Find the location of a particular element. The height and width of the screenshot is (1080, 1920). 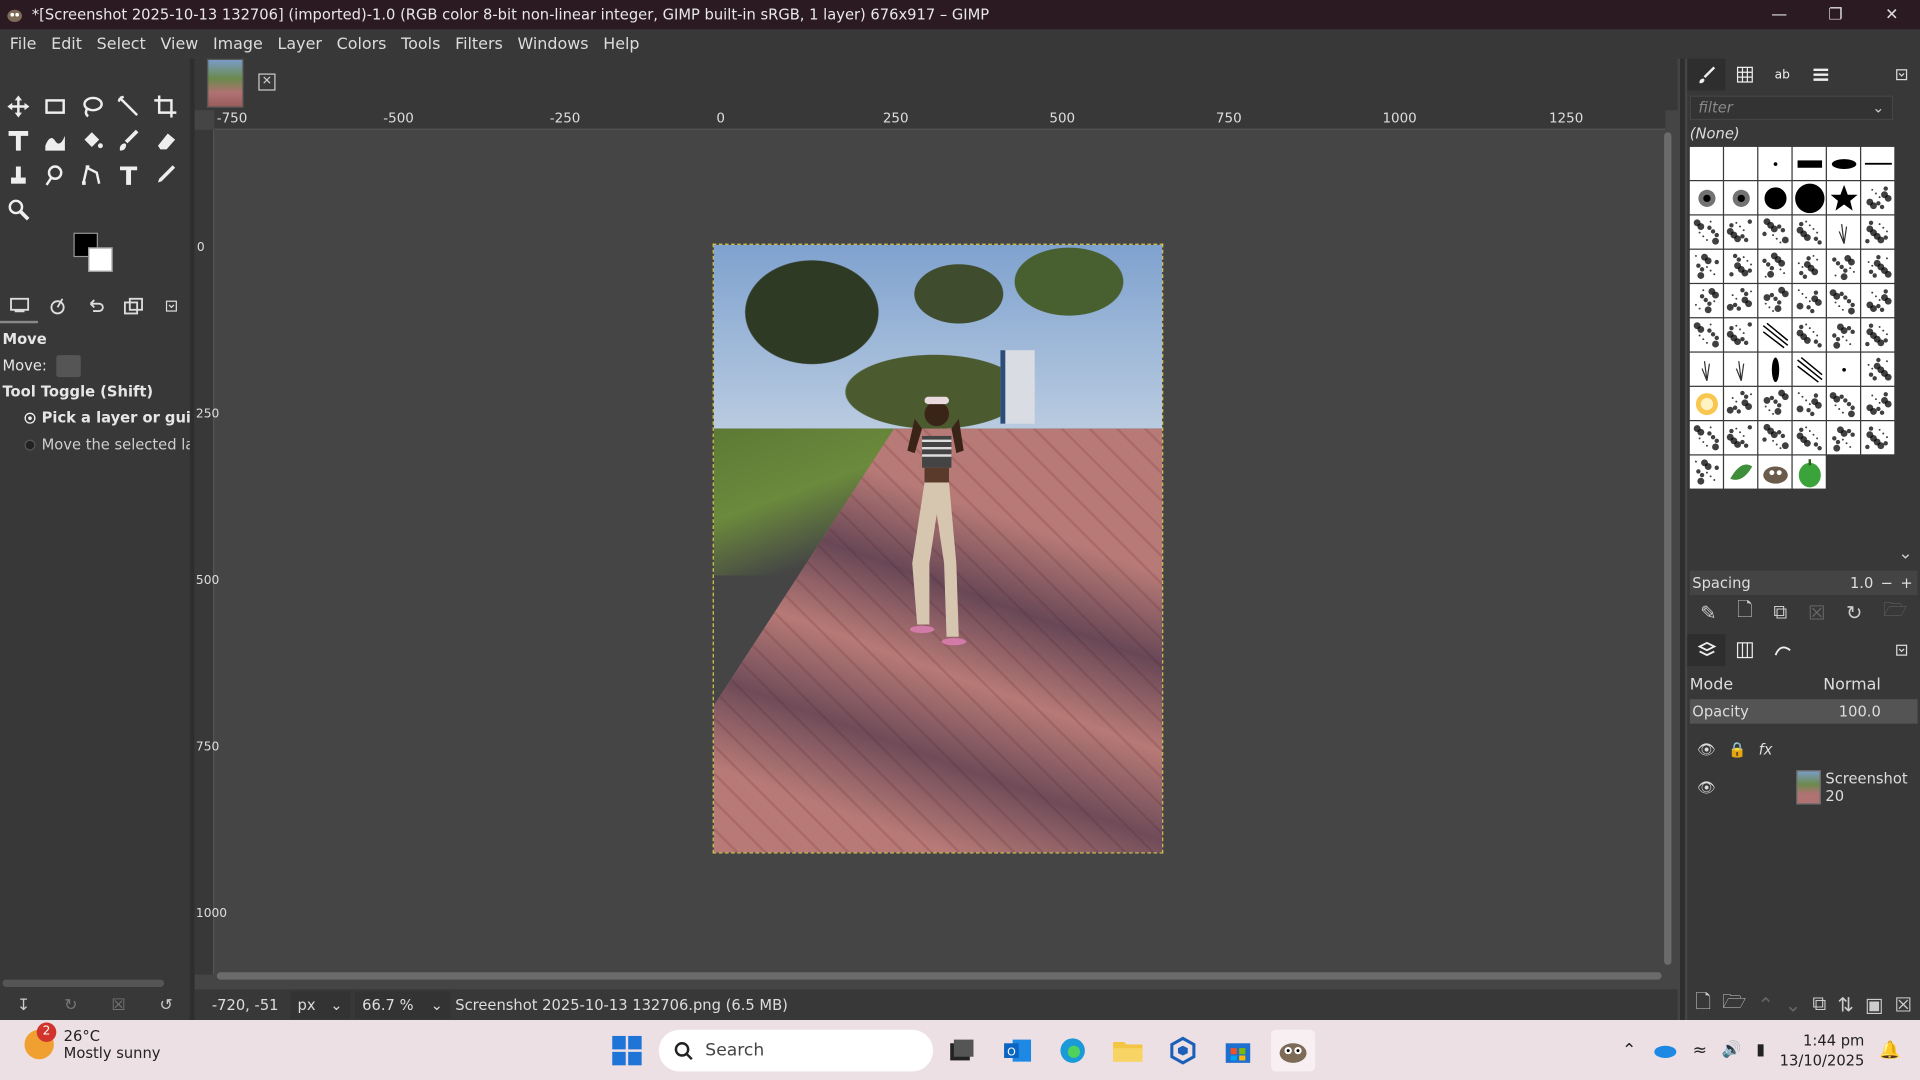

menu-tools: Tools is located at coordinates (421, 44).